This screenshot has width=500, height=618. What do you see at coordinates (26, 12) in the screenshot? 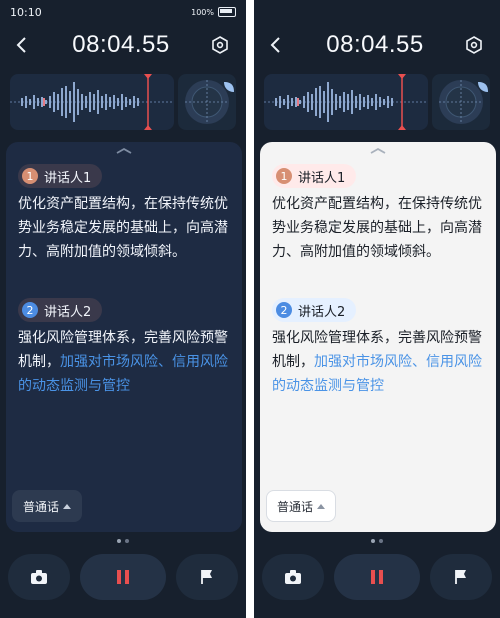
I see `status-time: 10:10` at bounding box center [26, 12].